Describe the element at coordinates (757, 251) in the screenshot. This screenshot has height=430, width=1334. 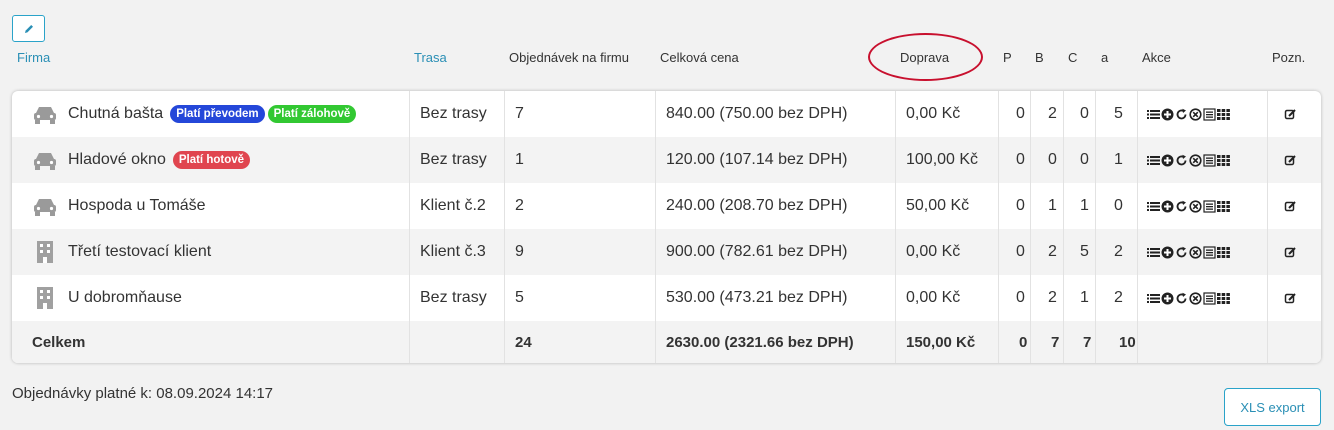
I see `total-price-cell: 900.00 (782.61 bez DPH)` at that location.